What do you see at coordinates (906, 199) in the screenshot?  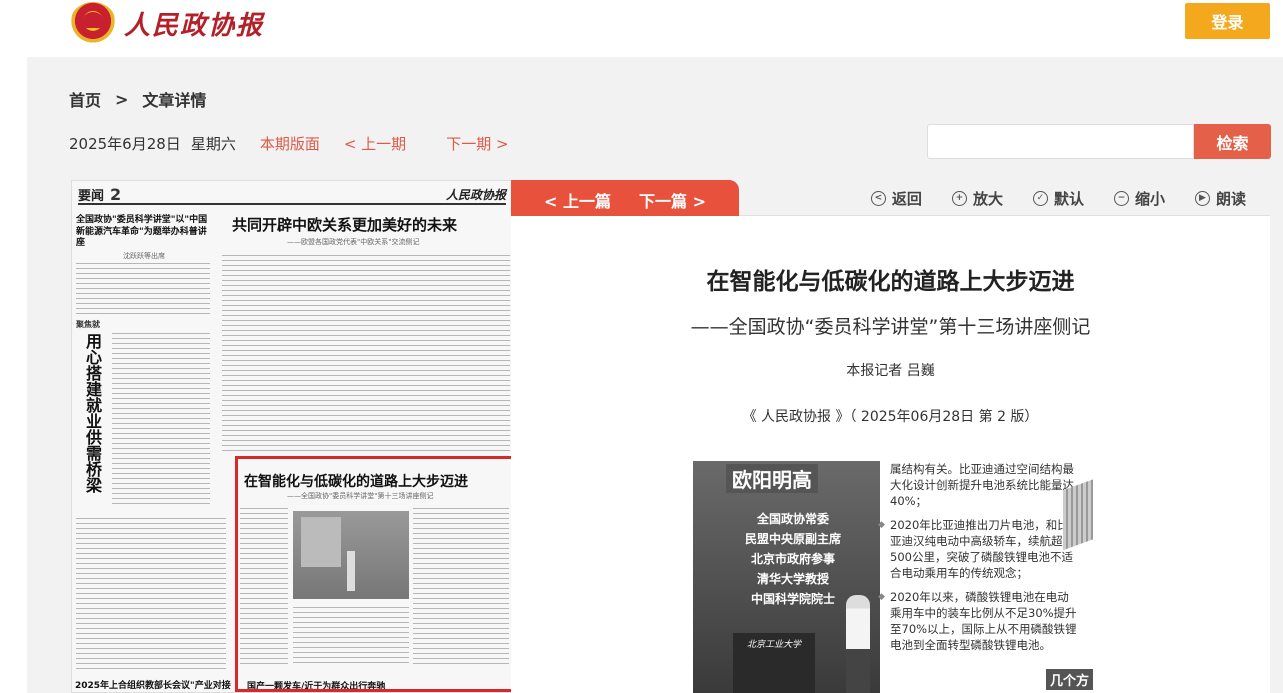 I see `back-label: 返回` at bounding box center [906, 199].